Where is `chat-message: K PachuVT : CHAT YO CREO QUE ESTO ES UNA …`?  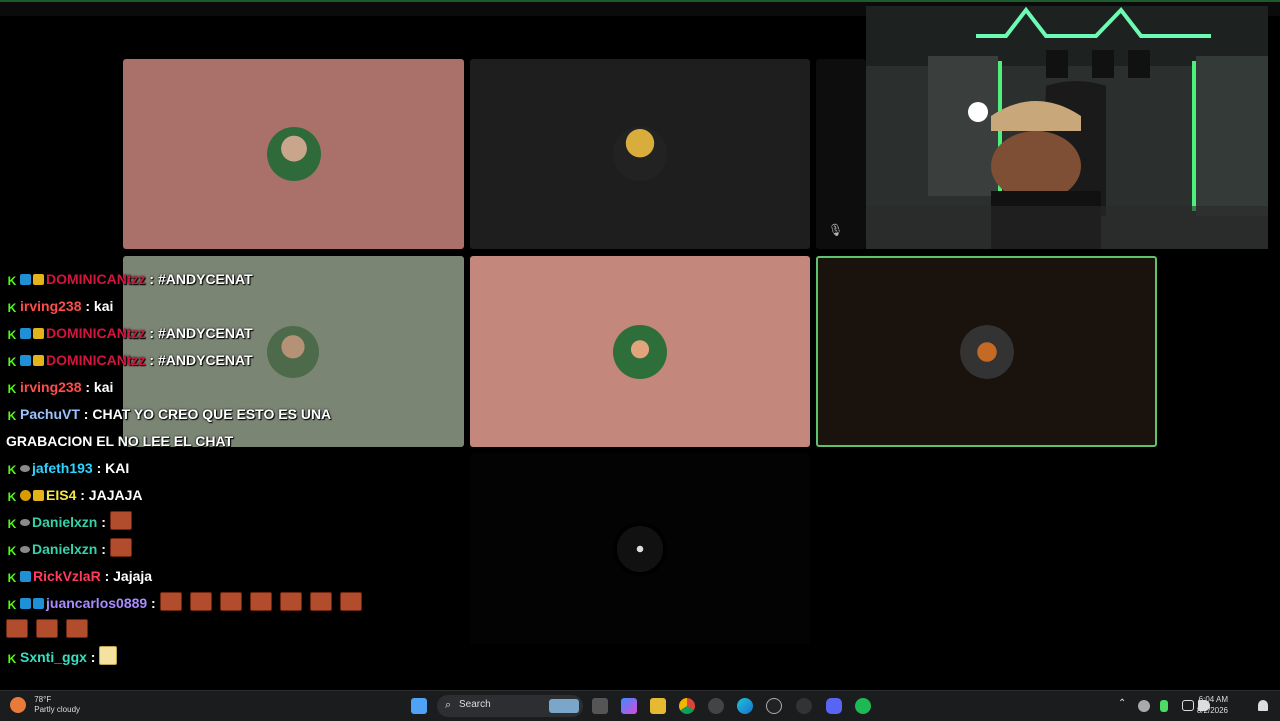
chat-message: K PachuVT : CHAT YO CREO QUE ESTO ES UNA … is located at coordinates (196, 428).